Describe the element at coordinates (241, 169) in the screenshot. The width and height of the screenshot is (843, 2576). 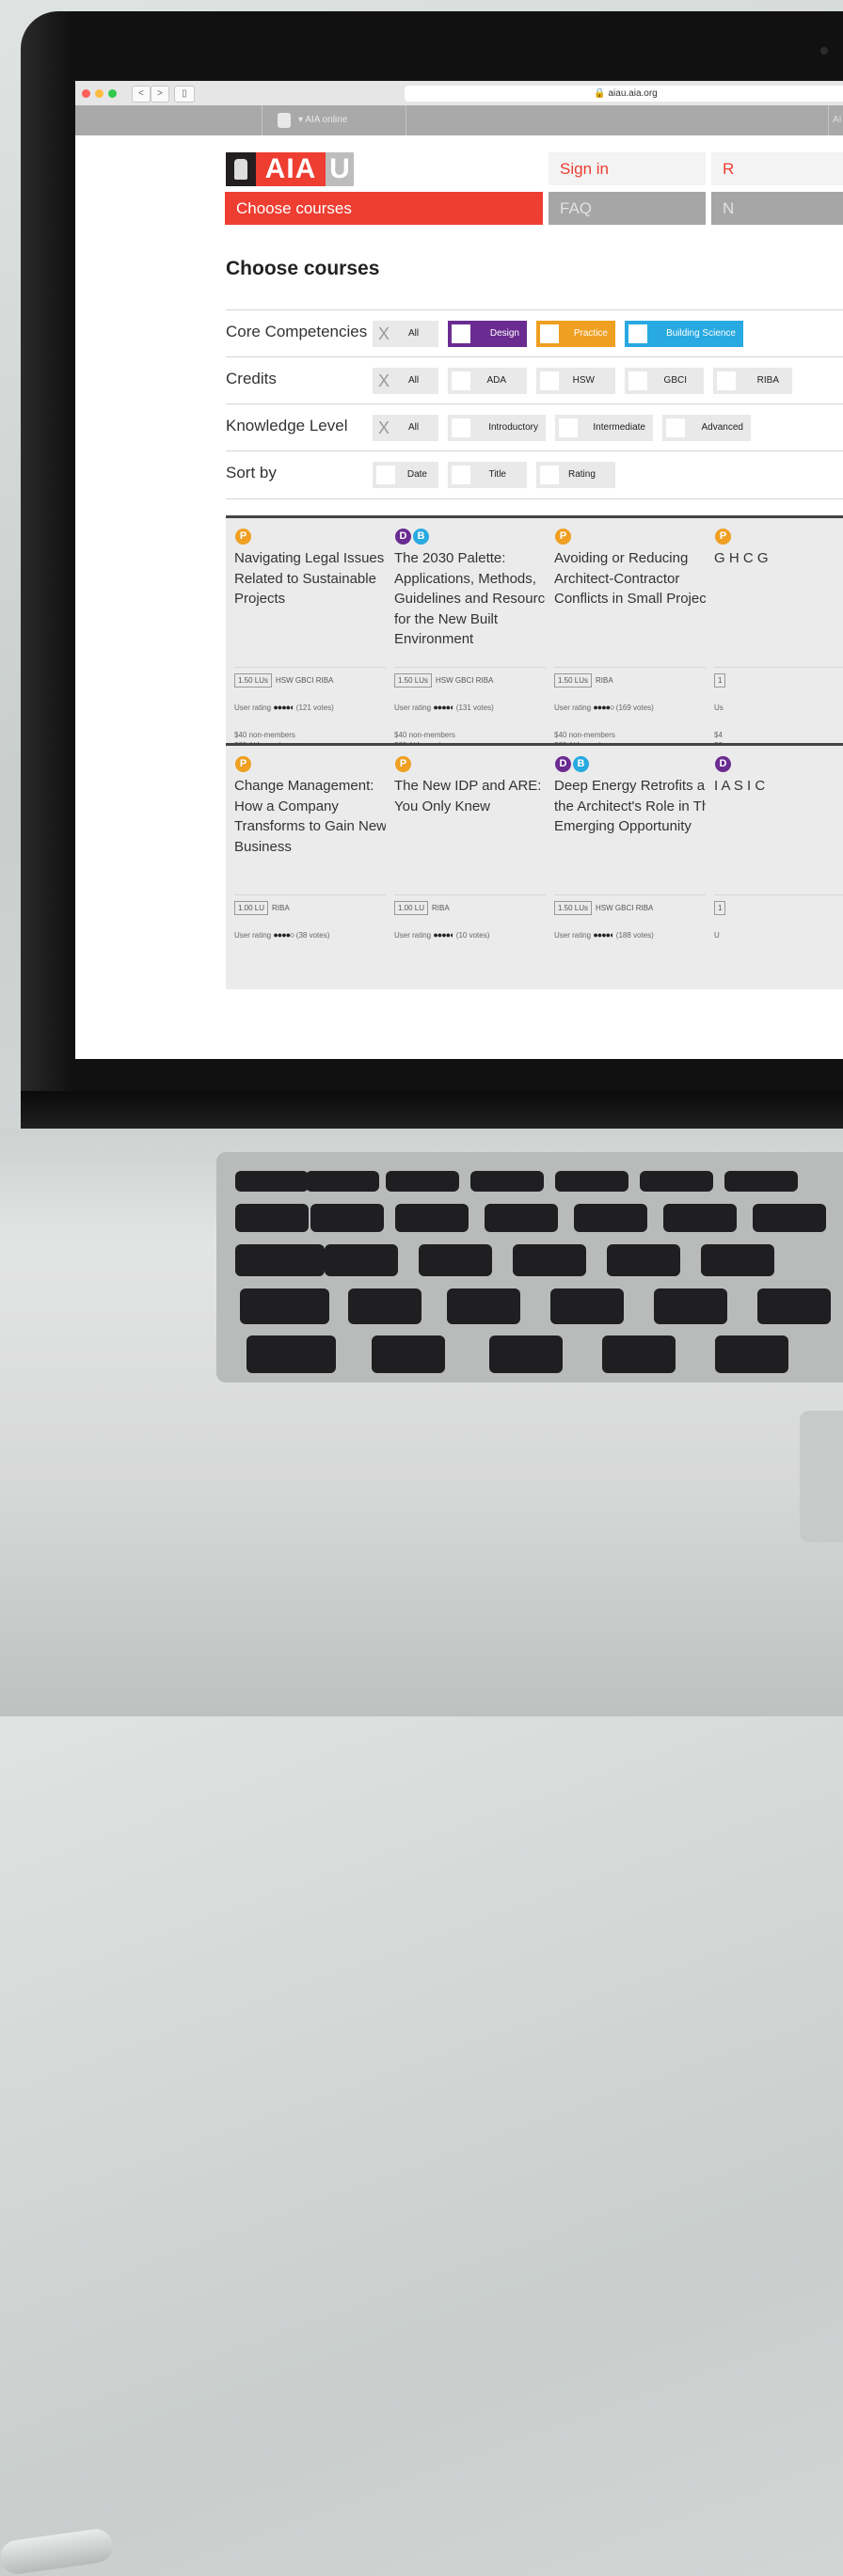
I see `aia-eagle-icon` at that location.